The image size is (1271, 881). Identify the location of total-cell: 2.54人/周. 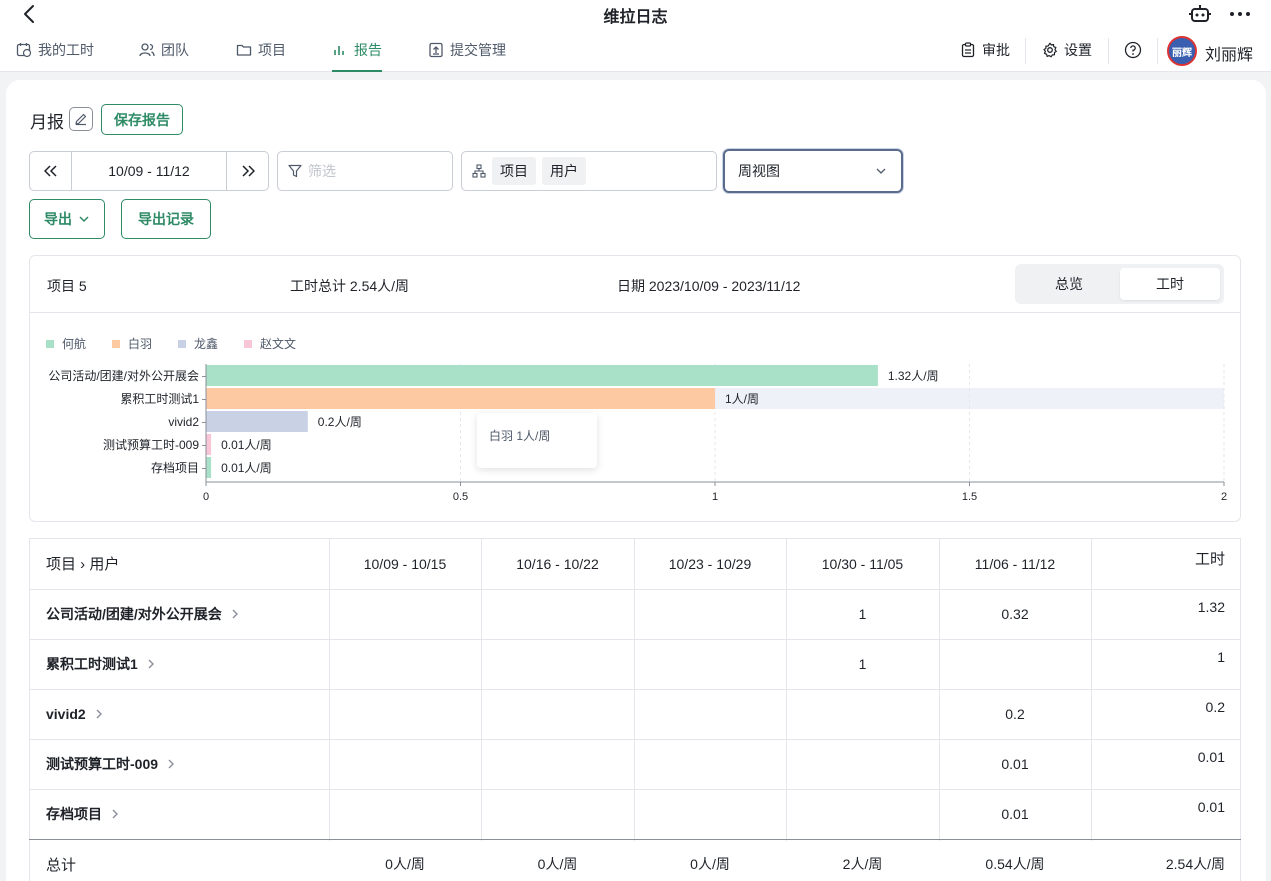
(1195, 864).